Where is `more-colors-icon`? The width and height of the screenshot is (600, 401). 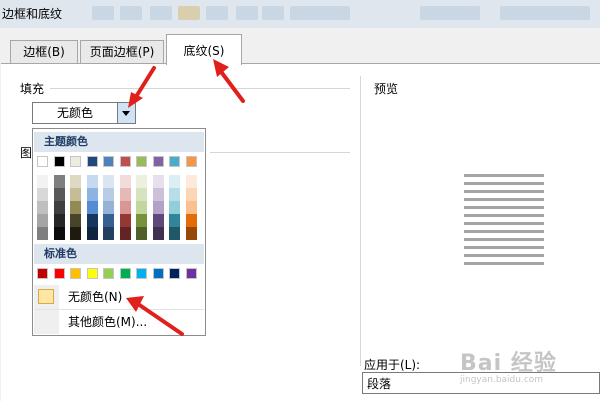 more-colors-icon is located at coordinates (46, 322).